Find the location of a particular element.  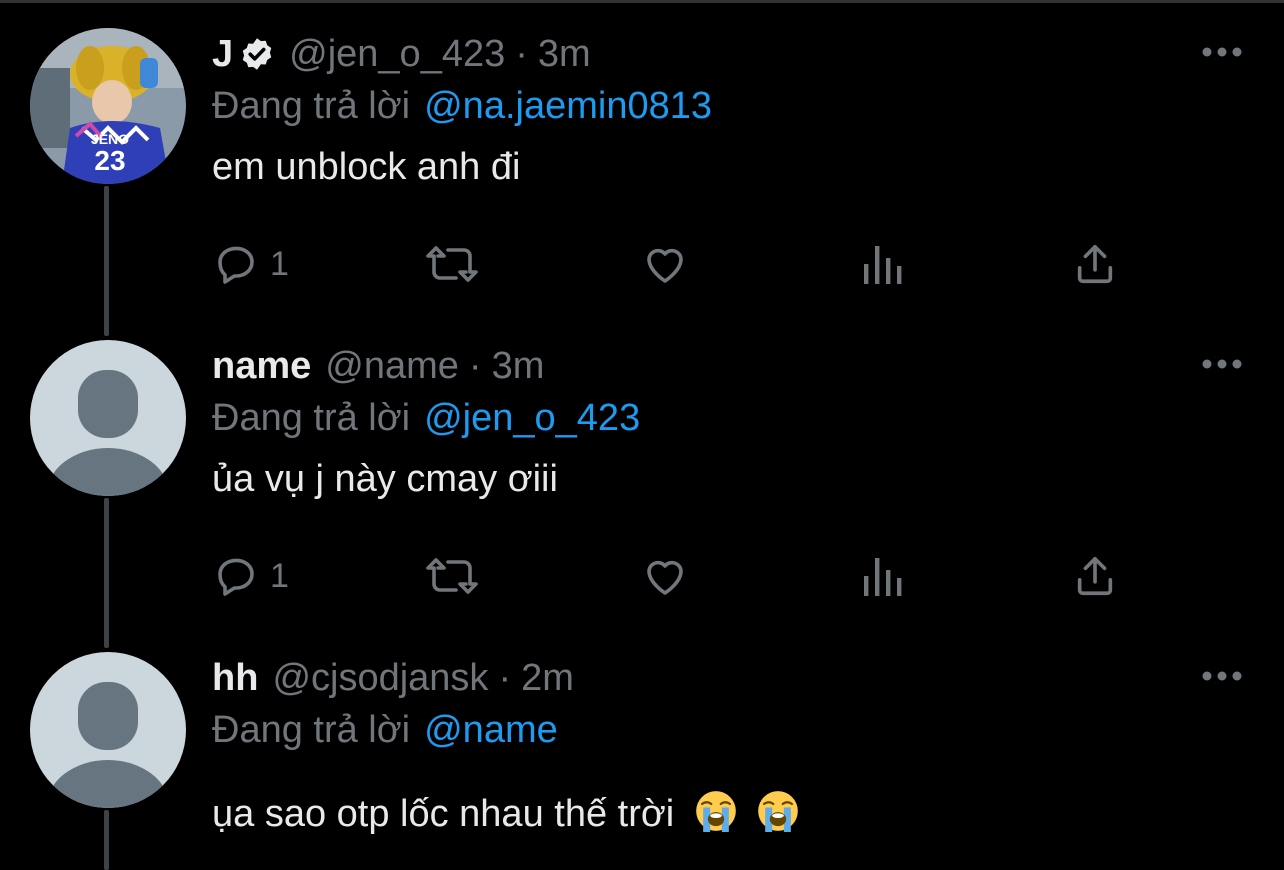

timestamp: 2m is located at coordinates (547, 678).